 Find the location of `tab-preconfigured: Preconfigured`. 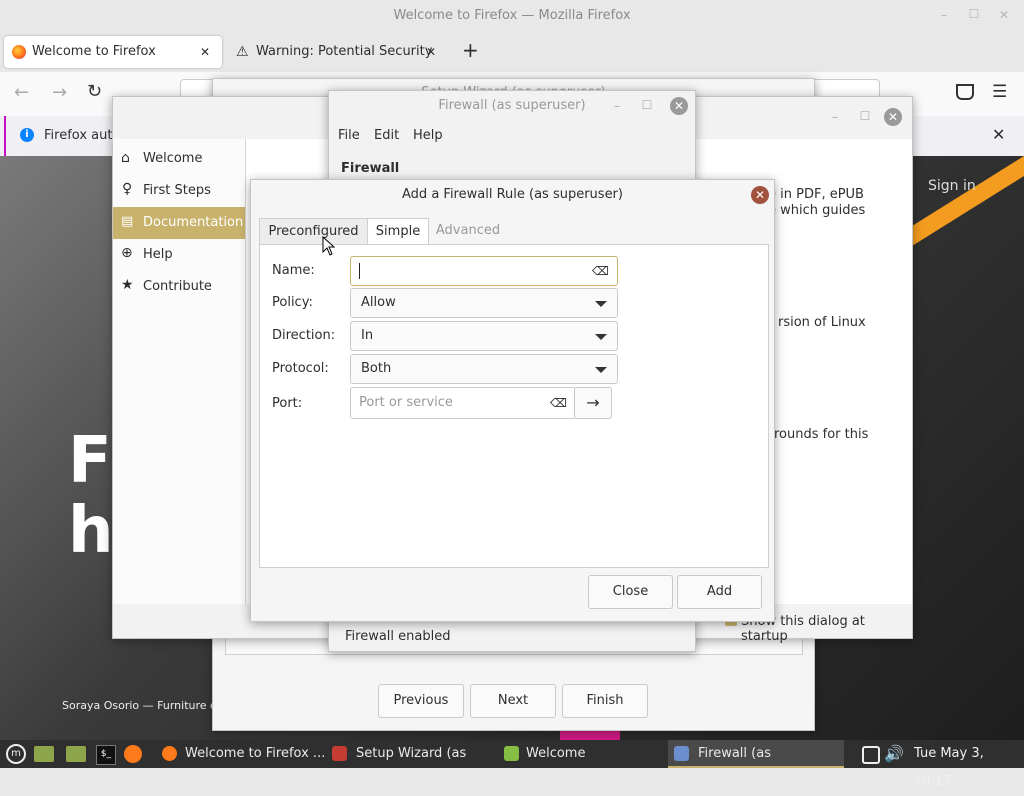

tab-preconfigured: Preconfigured is located at coordinates (313, 231).